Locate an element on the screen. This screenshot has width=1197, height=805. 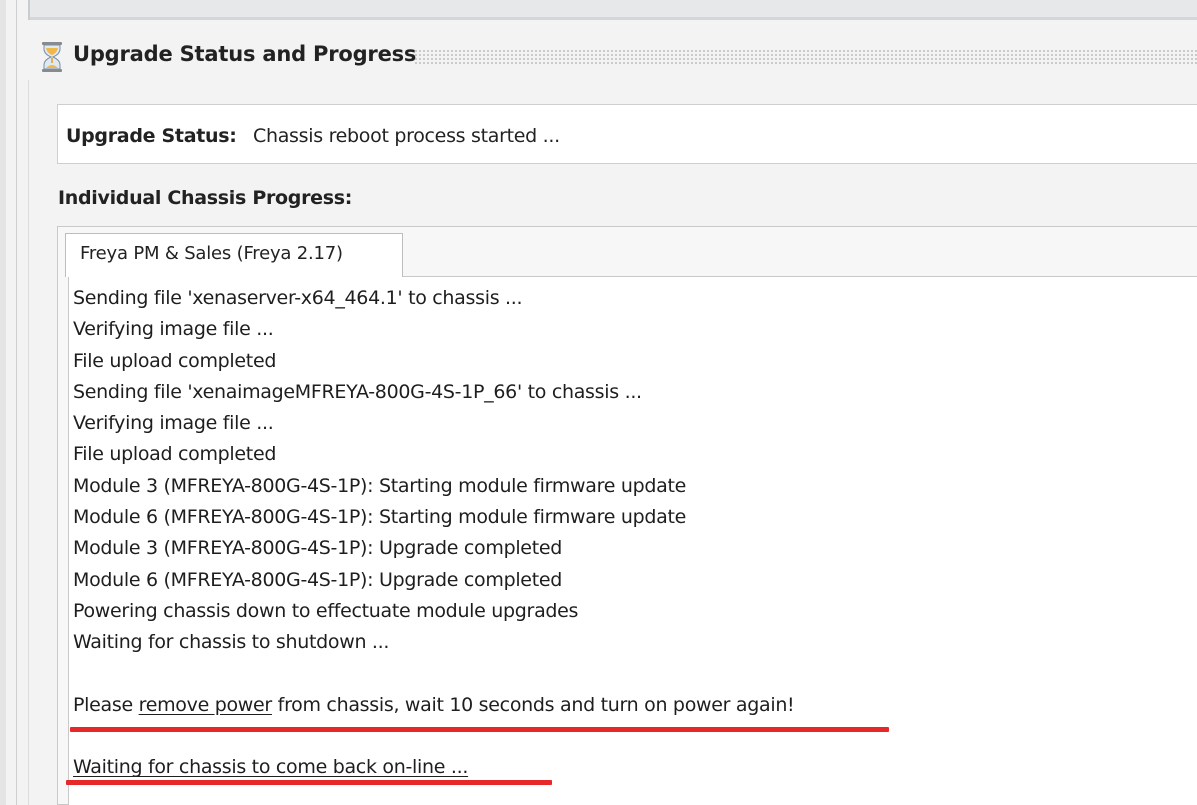
section-title: Upgrade Status and Progress is located at coordinates (245, 54).